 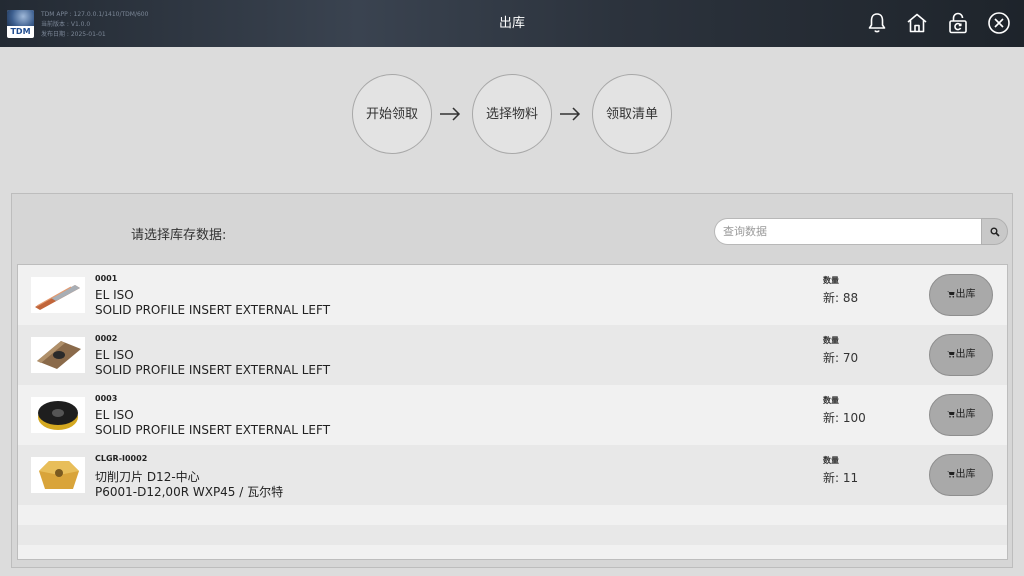 I want to click on close-icon, so click(x=999, y=23).